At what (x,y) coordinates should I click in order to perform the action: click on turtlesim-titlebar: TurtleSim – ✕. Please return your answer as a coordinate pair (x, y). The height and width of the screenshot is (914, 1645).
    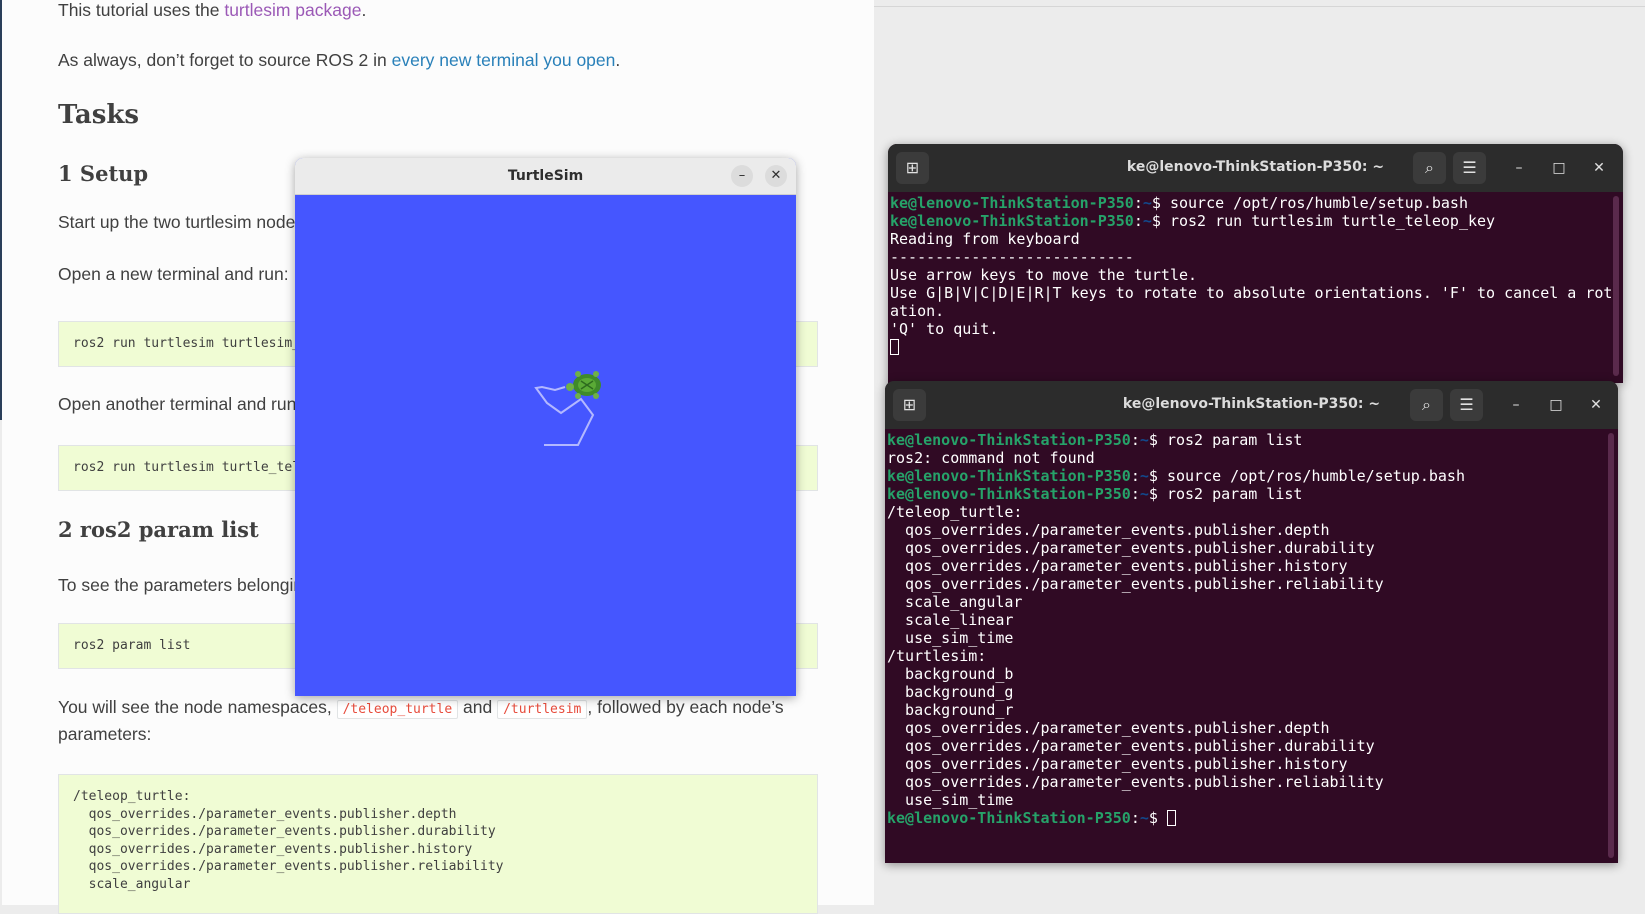
    Looking at the image, I should click on (545, 176).